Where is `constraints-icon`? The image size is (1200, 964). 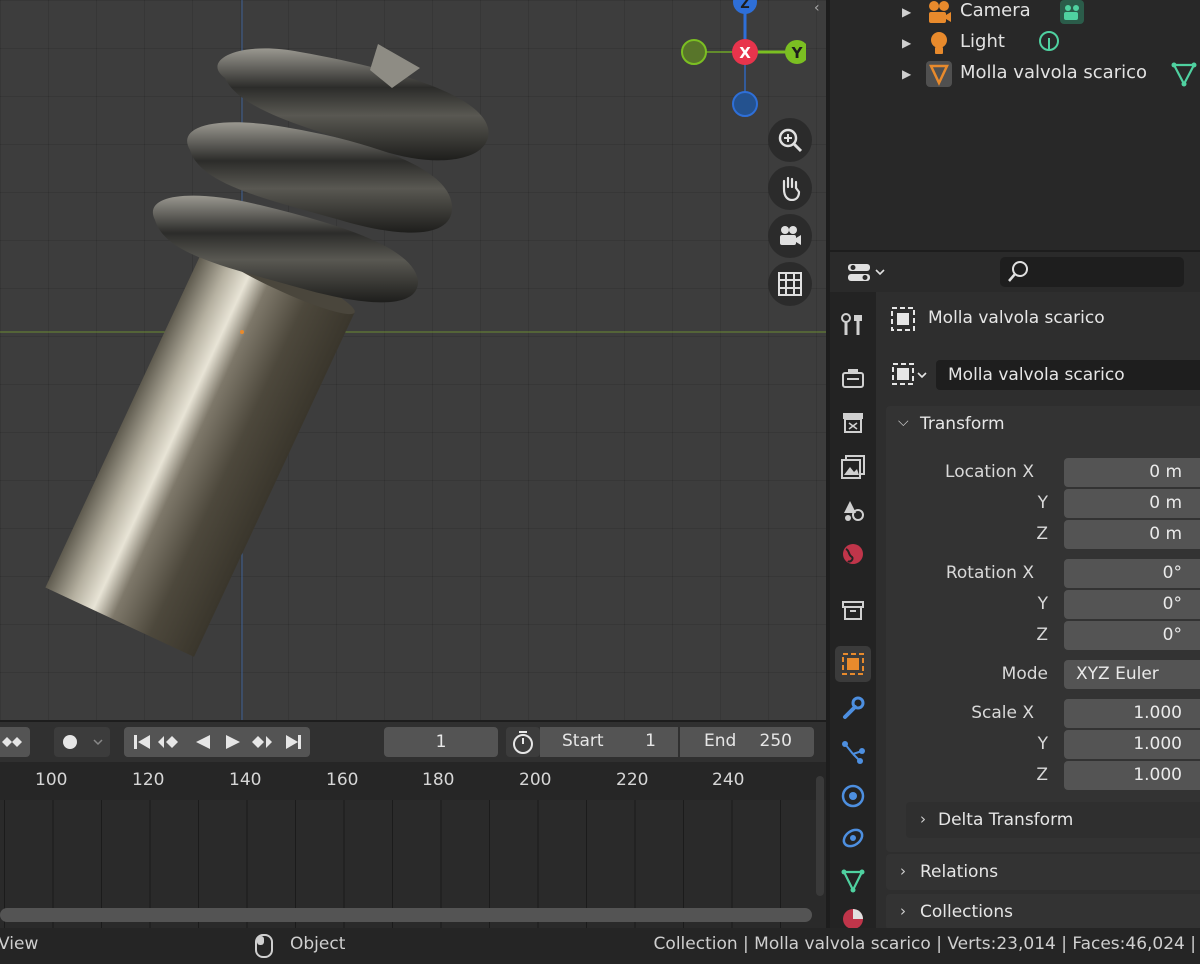 constraints-icon is located at coordinates (853, 838).